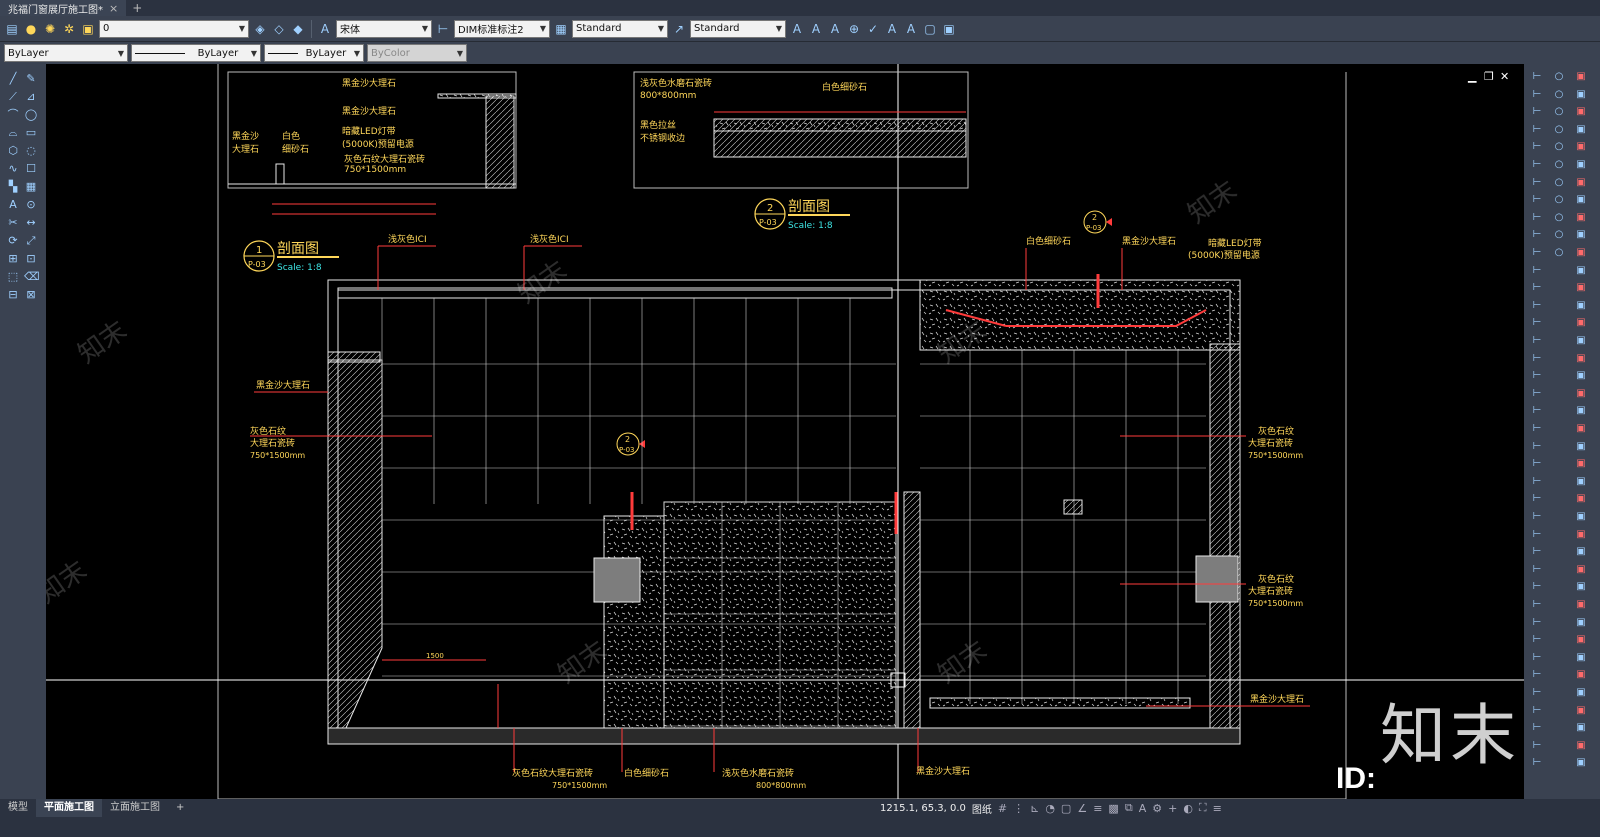 The height and width of the screenshot is (837, 1600). What do you see at coordinates (13, 151) in the screenshot?
I see `polygon-icon: ⬡` at bounding box center [13, 151].